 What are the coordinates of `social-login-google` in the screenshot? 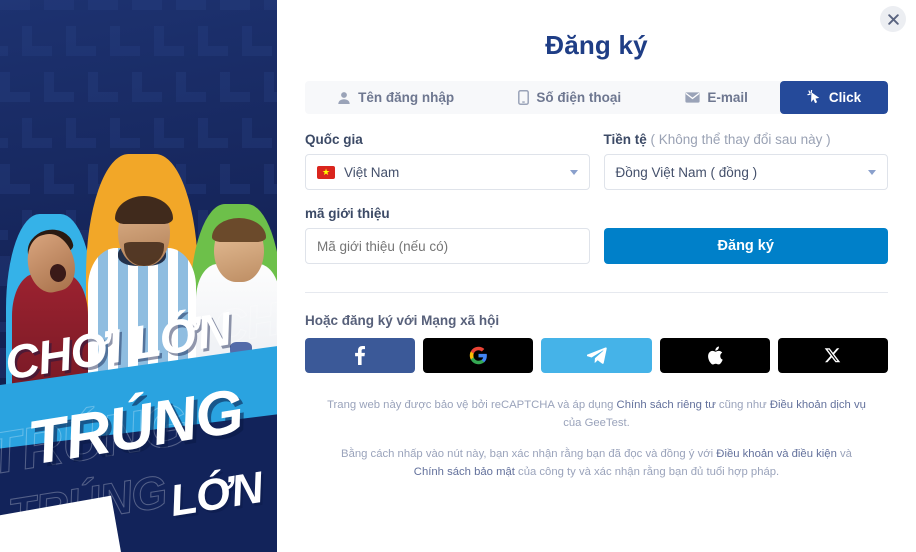 It's located at (478, 355).